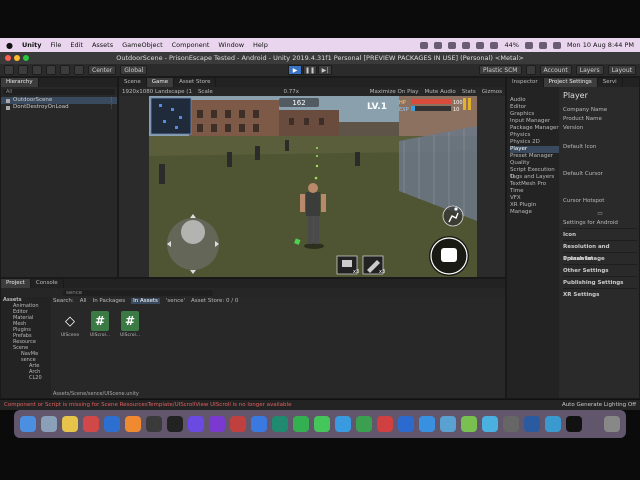  What do you see at coordinates (570, 82) in the screenshot?
I see `tab-project-settings: Project Settings` at bounding box center [570, 82].